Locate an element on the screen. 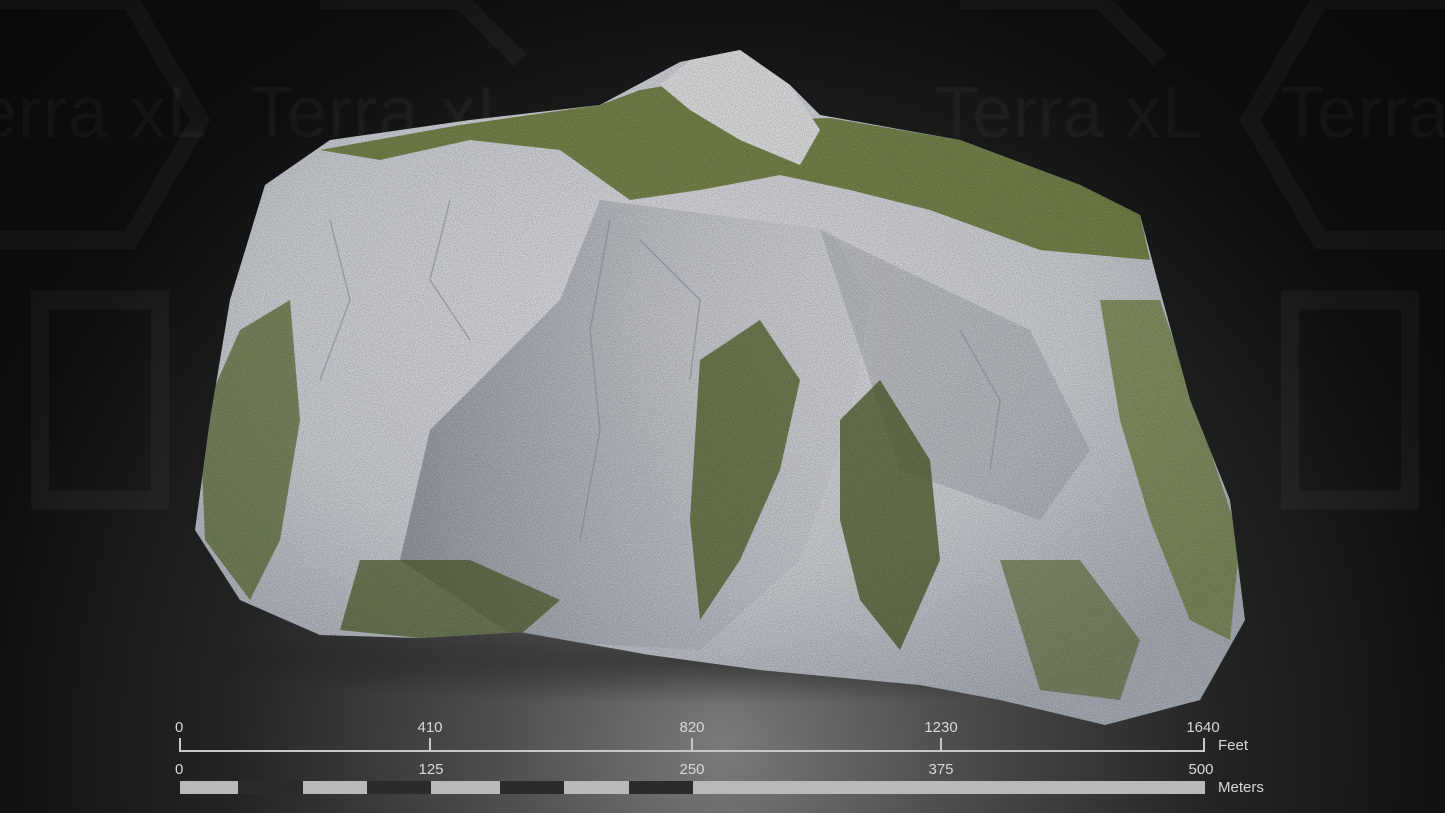 Image resolution: width=1445 pixels, height=813 pixels. feet-unit-label: Feet is located at coordinates (1233, 745).